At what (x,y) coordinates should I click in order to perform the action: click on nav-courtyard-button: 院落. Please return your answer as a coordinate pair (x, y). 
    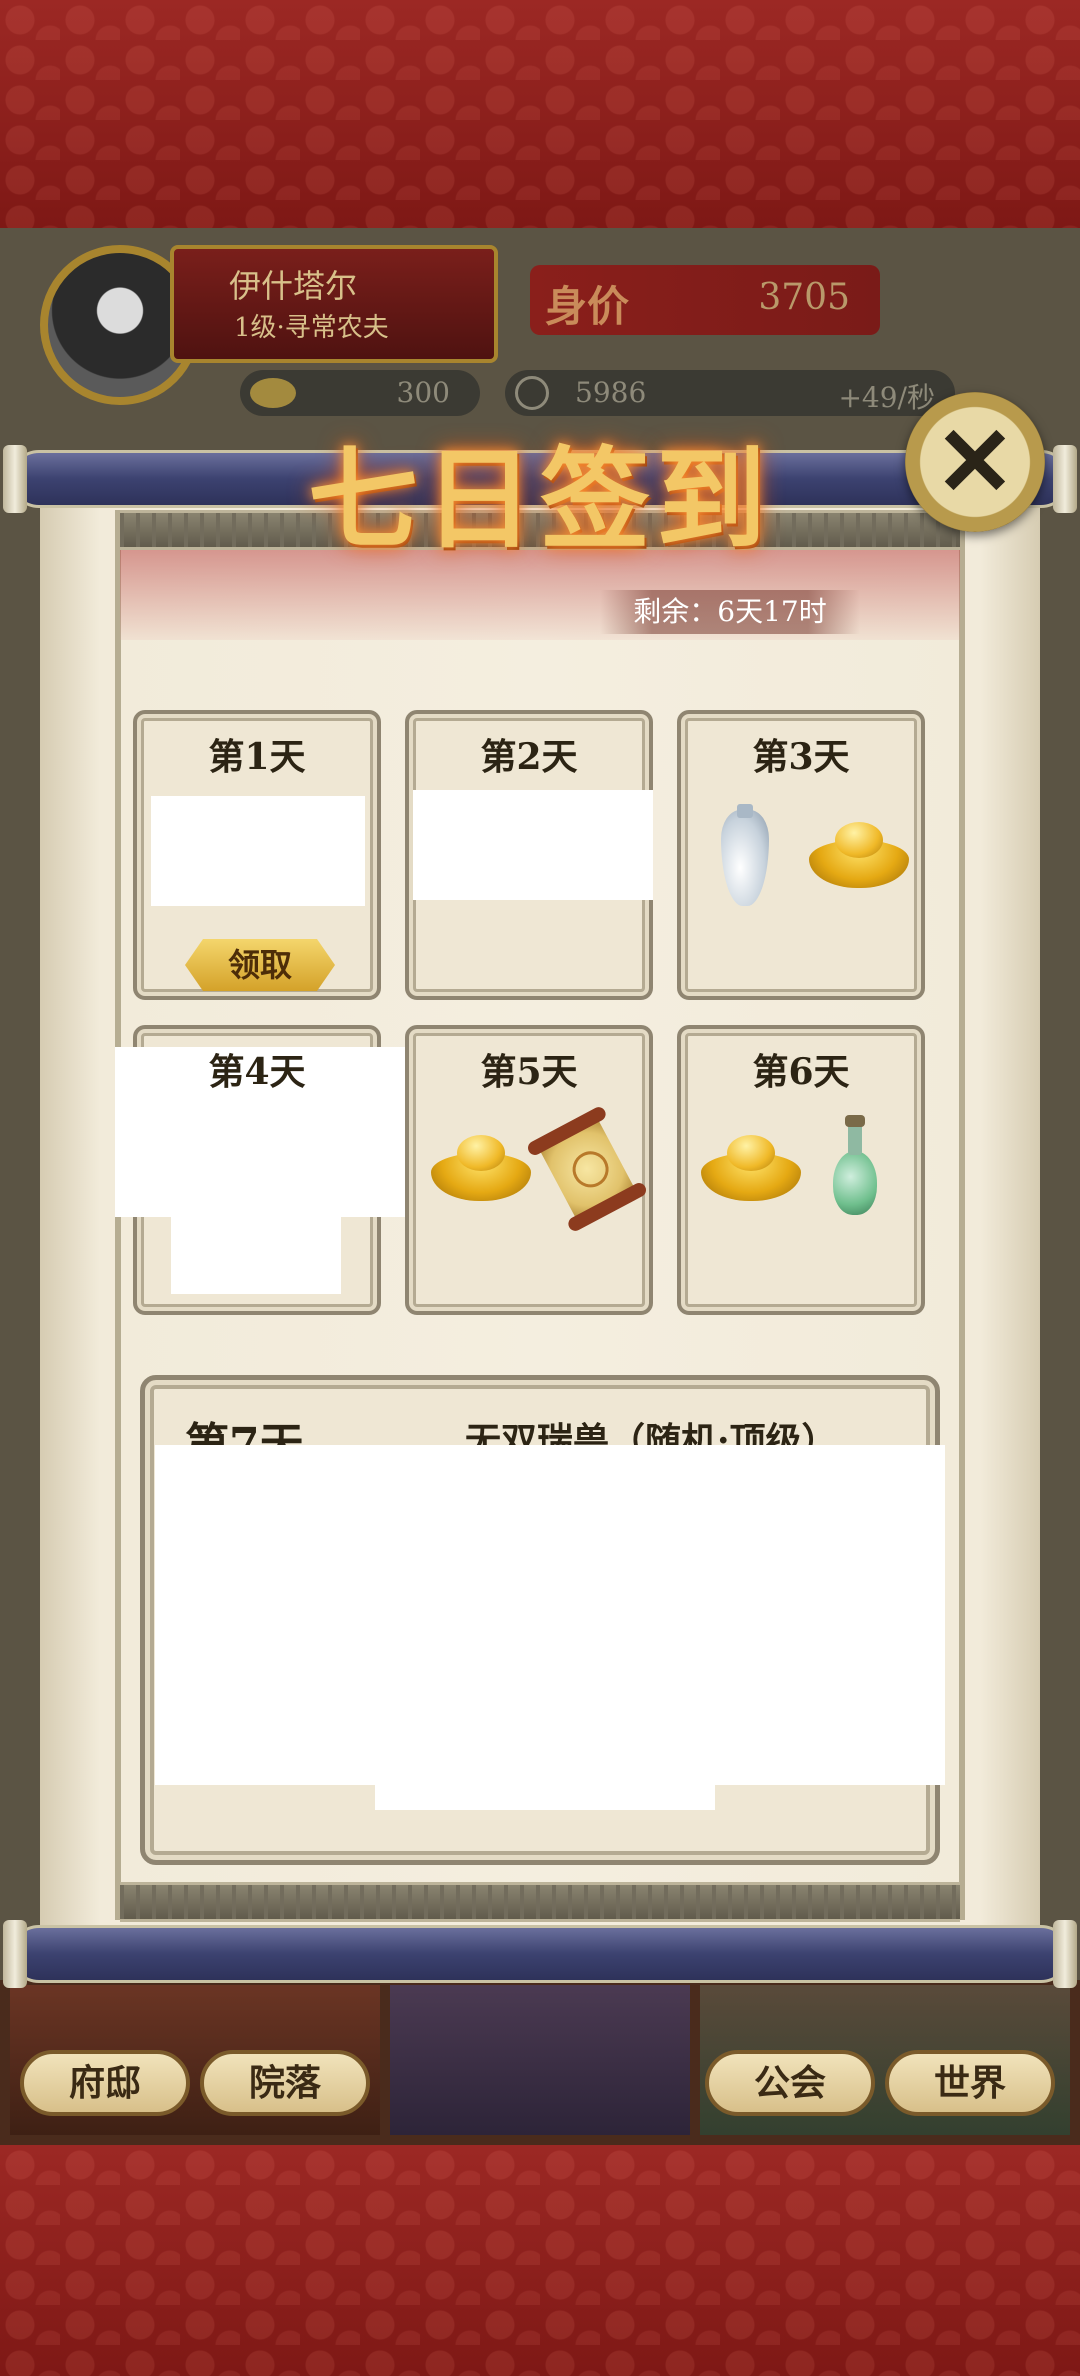
    Looking at the image, I should click on (285, 2083).